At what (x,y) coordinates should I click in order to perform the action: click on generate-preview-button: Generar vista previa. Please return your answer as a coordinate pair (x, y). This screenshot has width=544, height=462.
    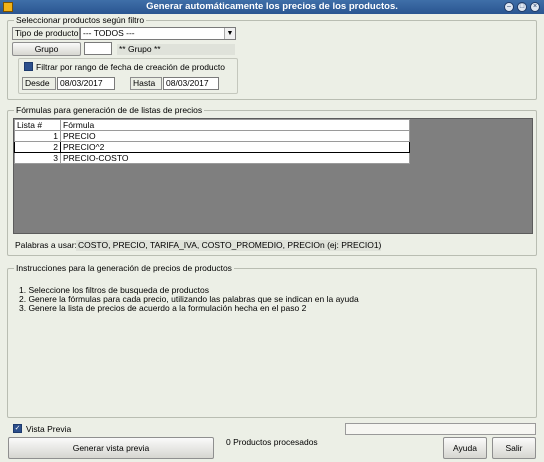
    Looking at the image, I should click on (111, 448).